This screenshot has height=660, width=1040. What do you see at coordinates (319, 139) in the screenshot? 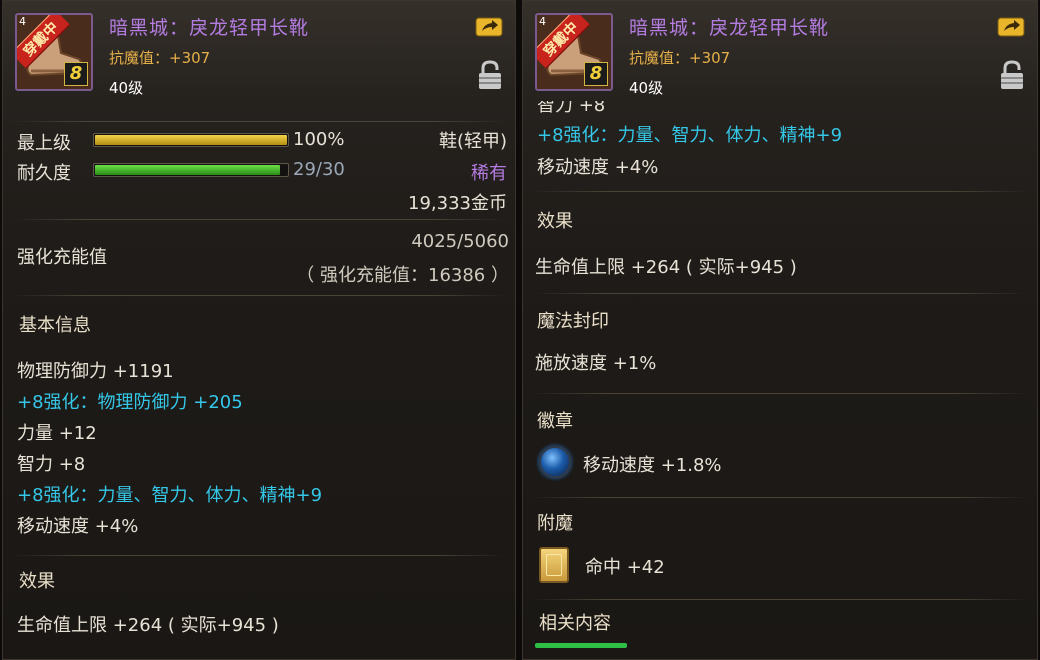
I see `grade-percent: 100%` at bounding box center [319, 139].